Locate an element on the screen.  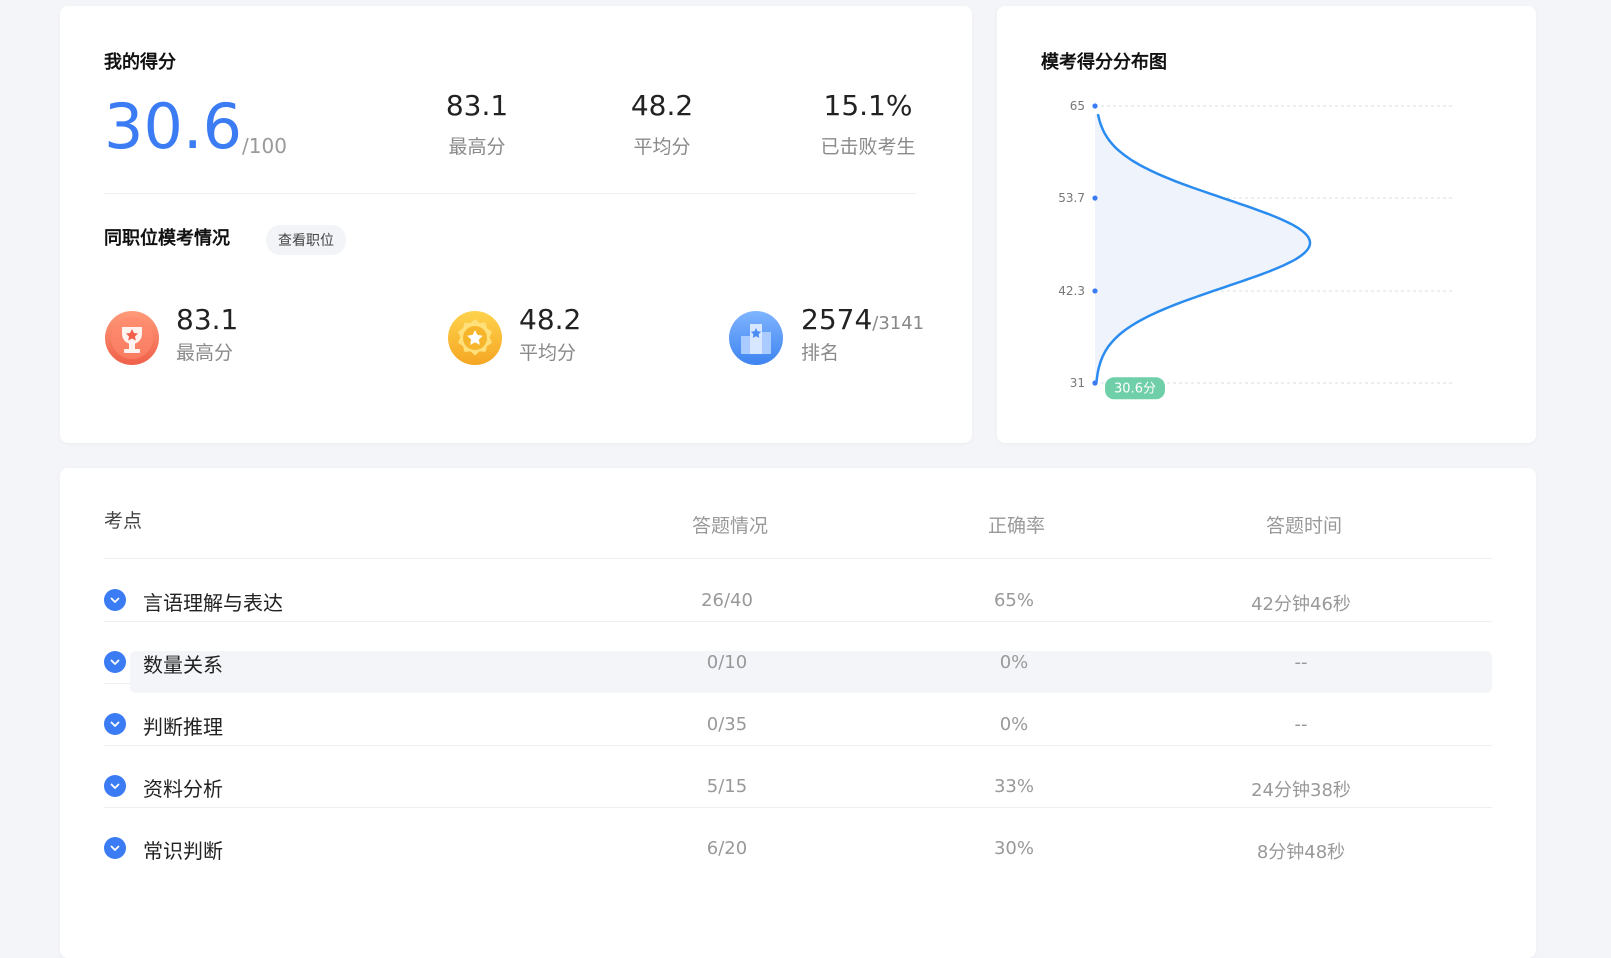
beaten-percent-value: 15.1% is located at coordinates (868, 105).